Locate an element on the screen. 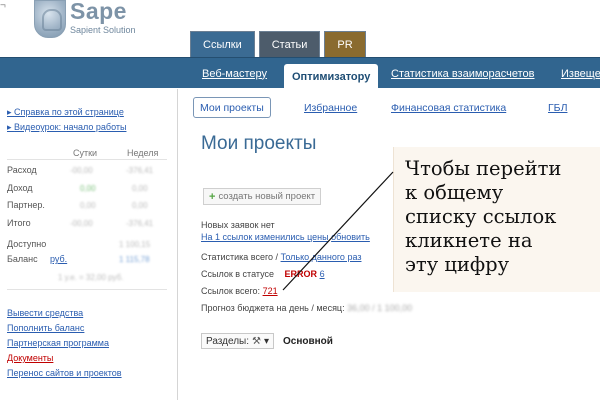 The width and height of the screenshot is (600, 400). wrench-icon: ⚒ is located at coordinates (256, 341).